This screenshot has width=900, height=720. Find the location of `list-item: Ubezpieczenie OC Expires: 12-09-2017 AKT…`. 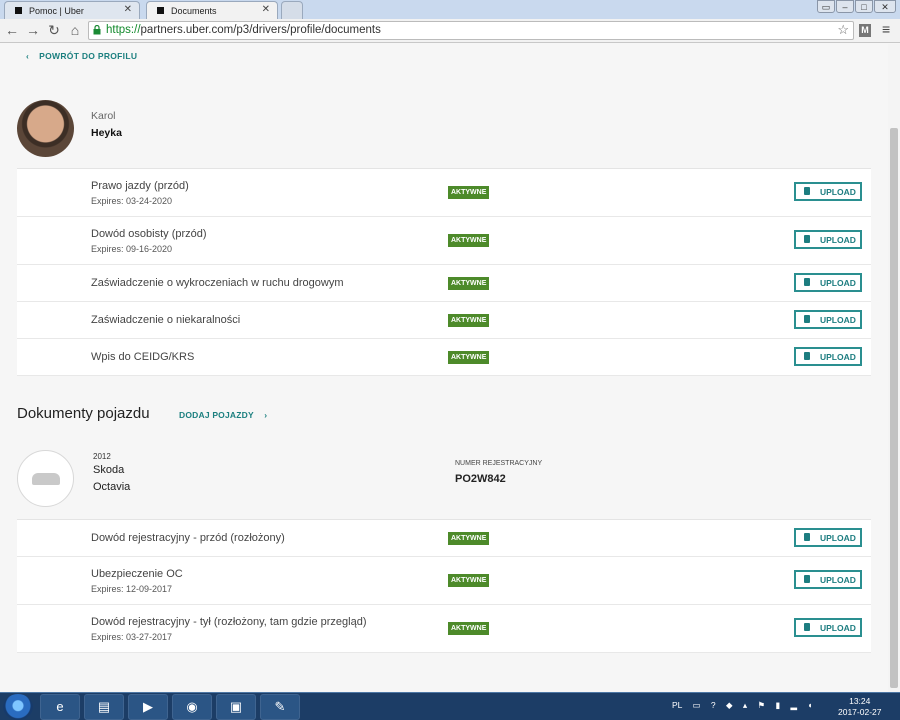

list-item: Ubezpieczenie OC Expires: 12-09-2017 AKT… is located at coordinates (444, 581).